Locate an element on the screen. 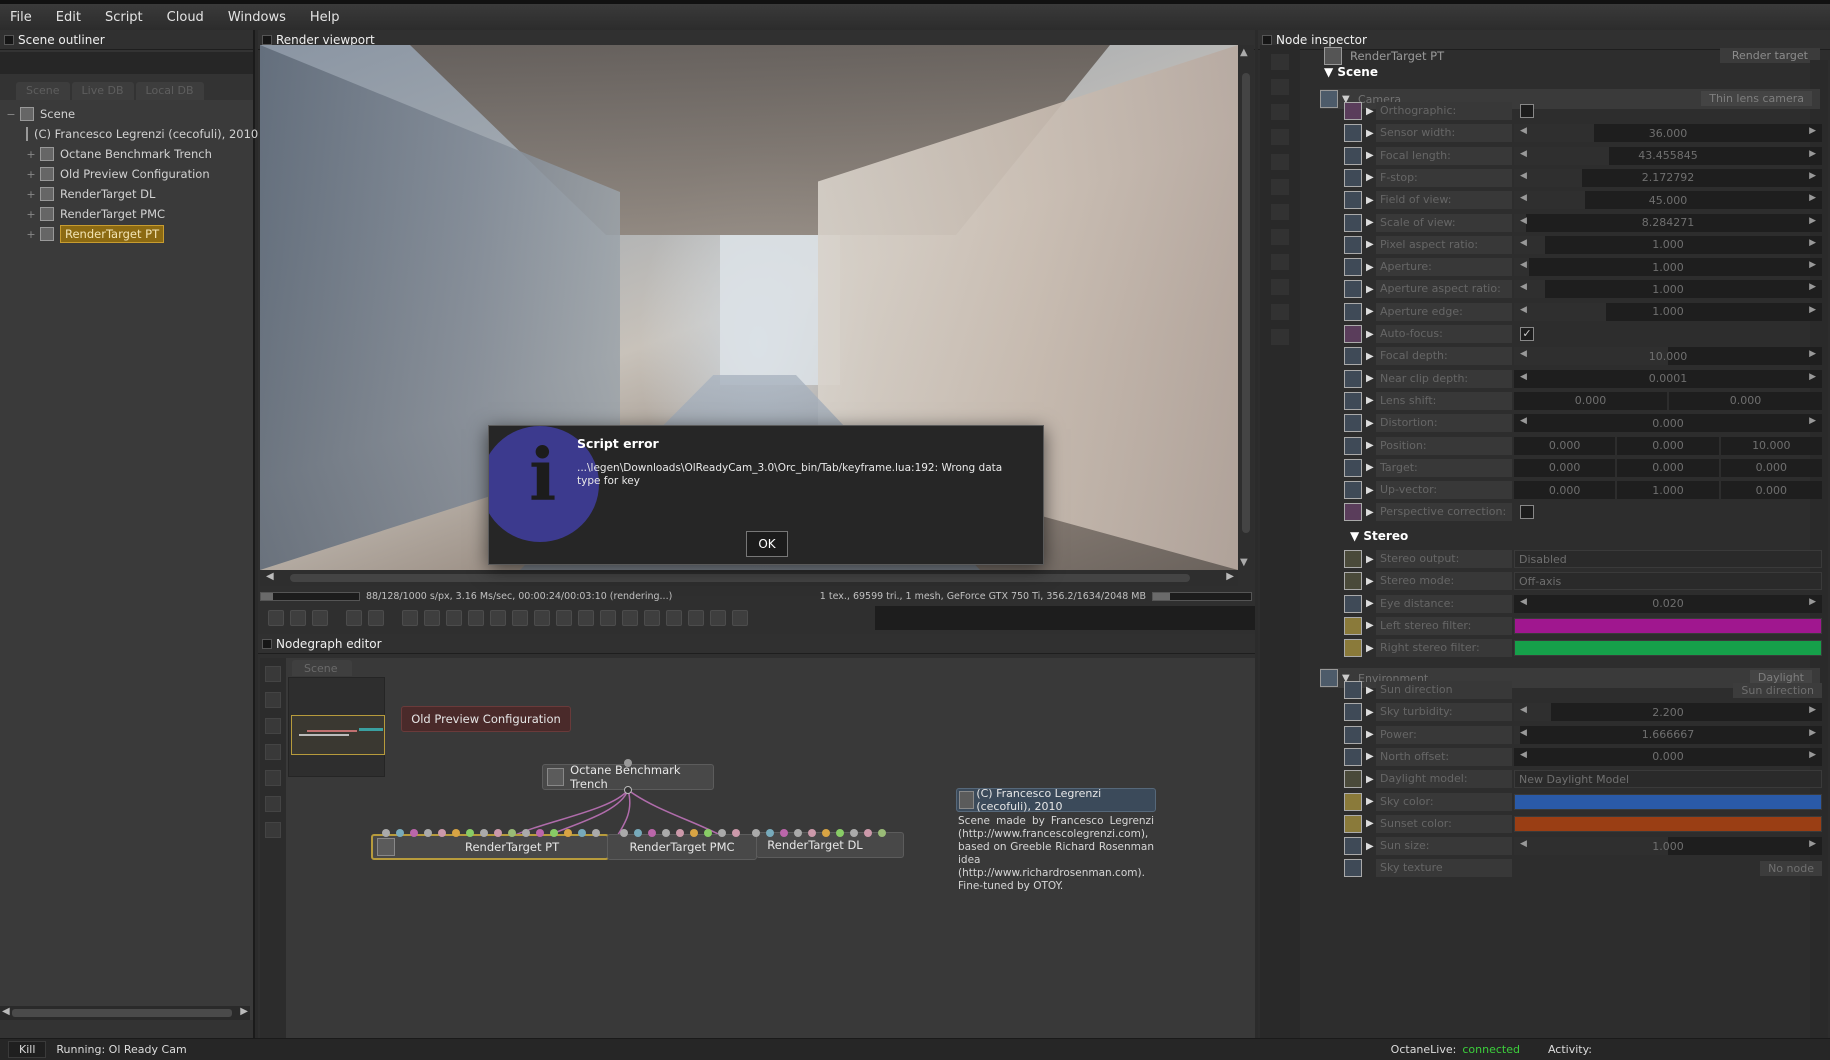 The image size is (1830, 1060). float-slider: ◀ 2.172792 ▶ is located at coordinates (1668, 177).